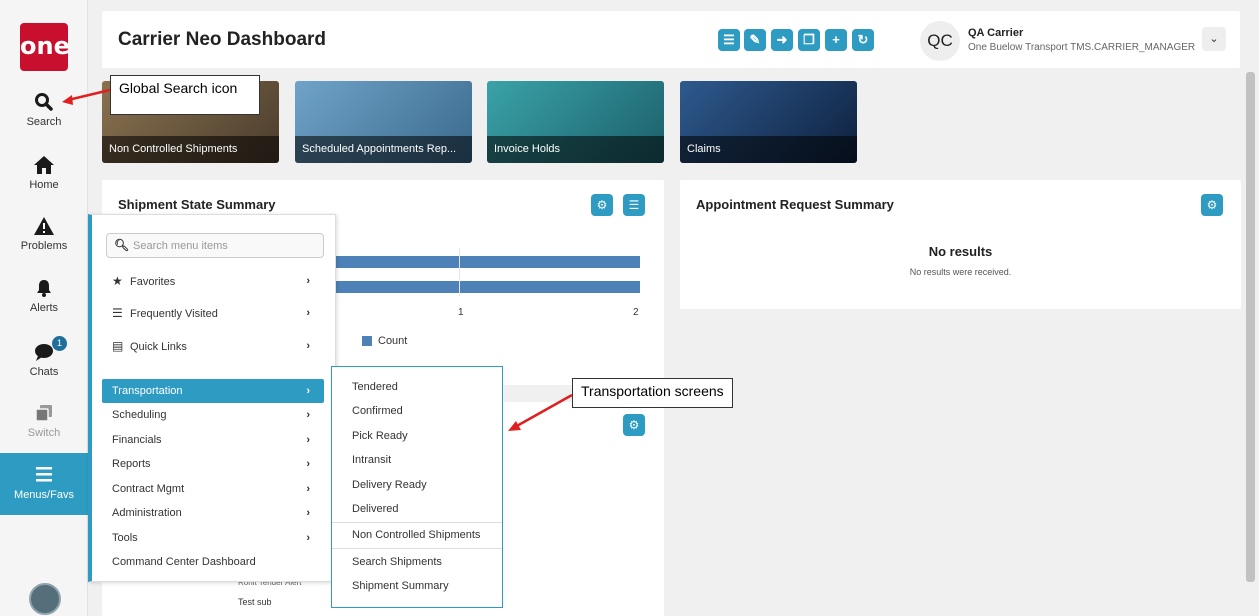 The height and width of the screenshot is (616, 1259). I want to click on menu-item-contract-mgmt: Contract Mgmt ›, so click(213, 489).